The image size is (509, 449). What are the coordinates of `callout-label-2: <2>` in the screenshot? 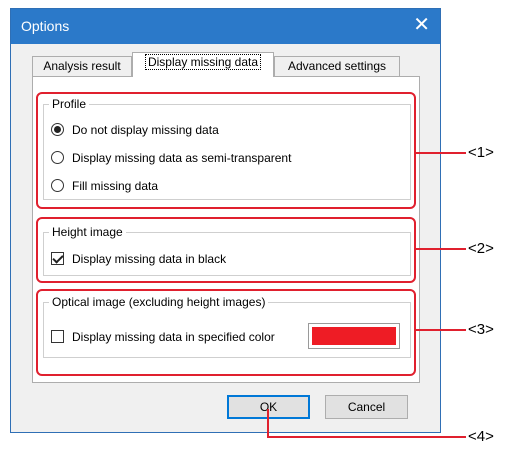 It's located at (481, 248).